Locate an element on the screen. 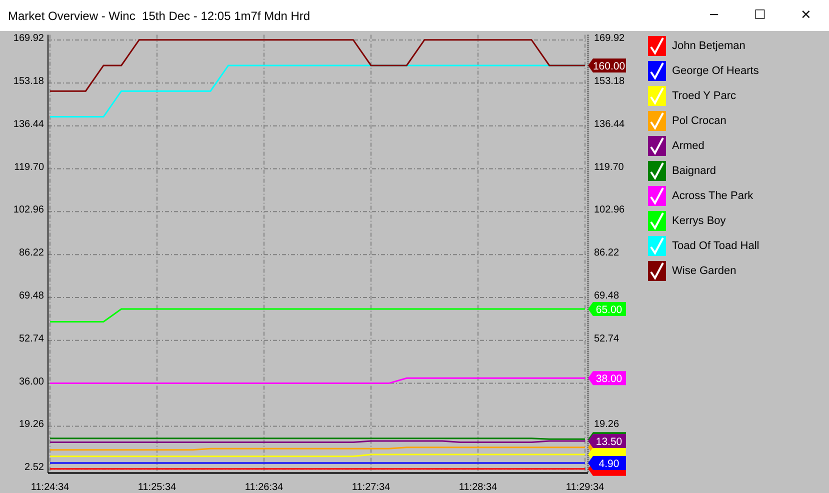  value-badge: 160.00 is located at coordinates (607, 65).